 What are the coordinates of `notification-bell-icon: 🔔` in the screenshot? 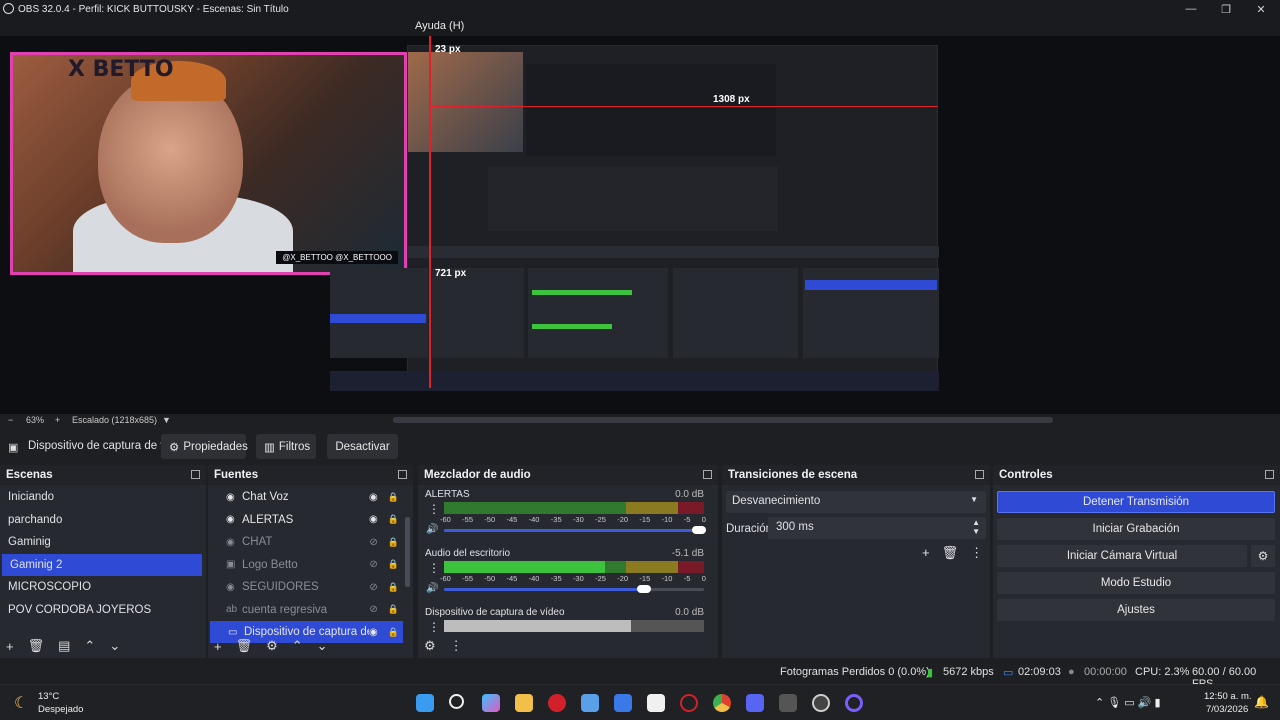 It's located at (1261, 702).